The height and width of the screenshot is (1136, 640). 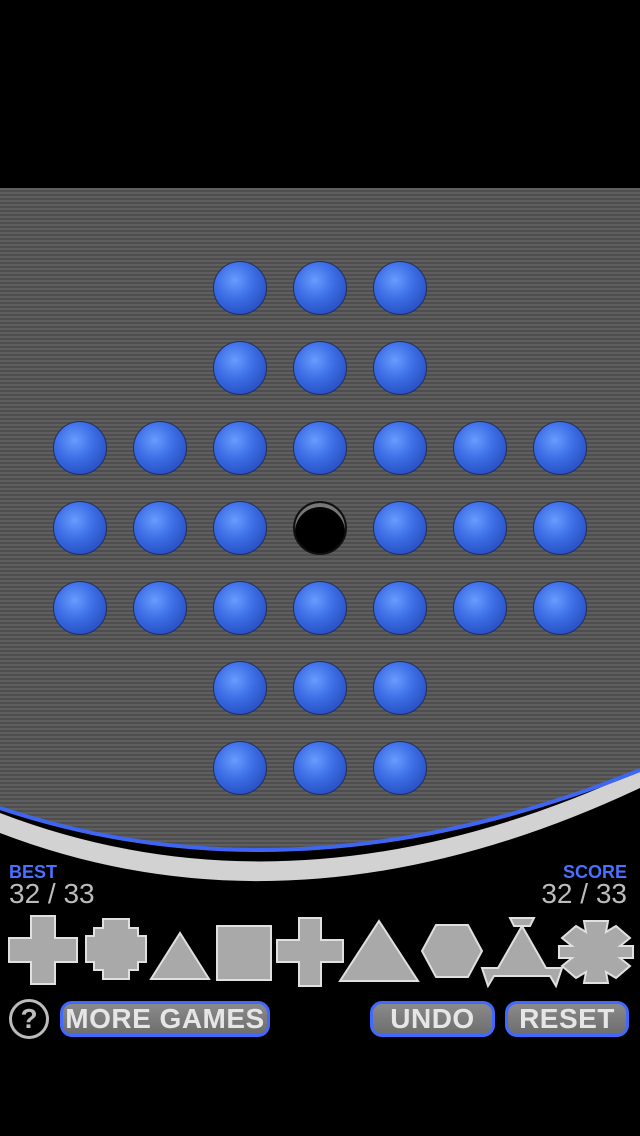 What do you see at coordinates (43, 950) in the screenshot?
I see `large-cross-icon` at bounding box center [43, 950].